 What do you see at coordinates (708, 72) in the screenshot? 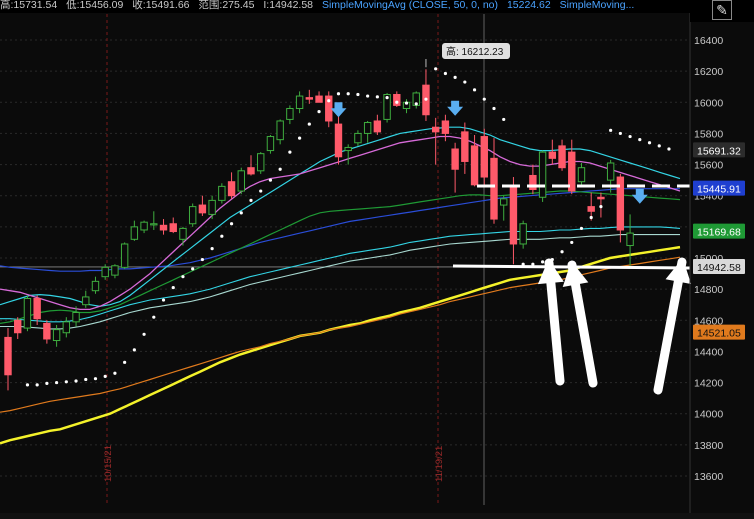
I see `y-tick-label: 16200` at bounding box center [708, 72].